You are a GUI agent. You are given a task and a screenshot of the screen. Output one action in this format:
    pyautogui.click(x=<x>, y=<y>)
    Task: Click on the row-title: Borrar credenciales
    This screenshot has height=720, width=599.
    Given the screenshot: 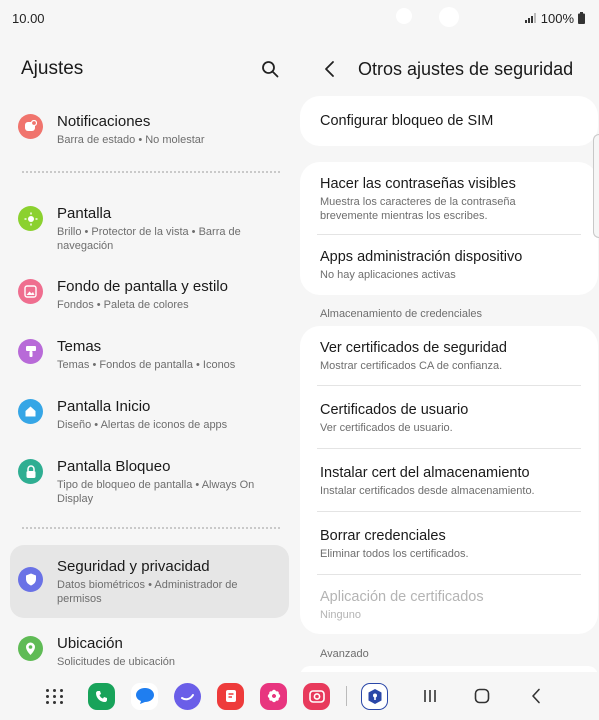 What is the action you would take?
    pyautogui.click(x=383, y=535)
    